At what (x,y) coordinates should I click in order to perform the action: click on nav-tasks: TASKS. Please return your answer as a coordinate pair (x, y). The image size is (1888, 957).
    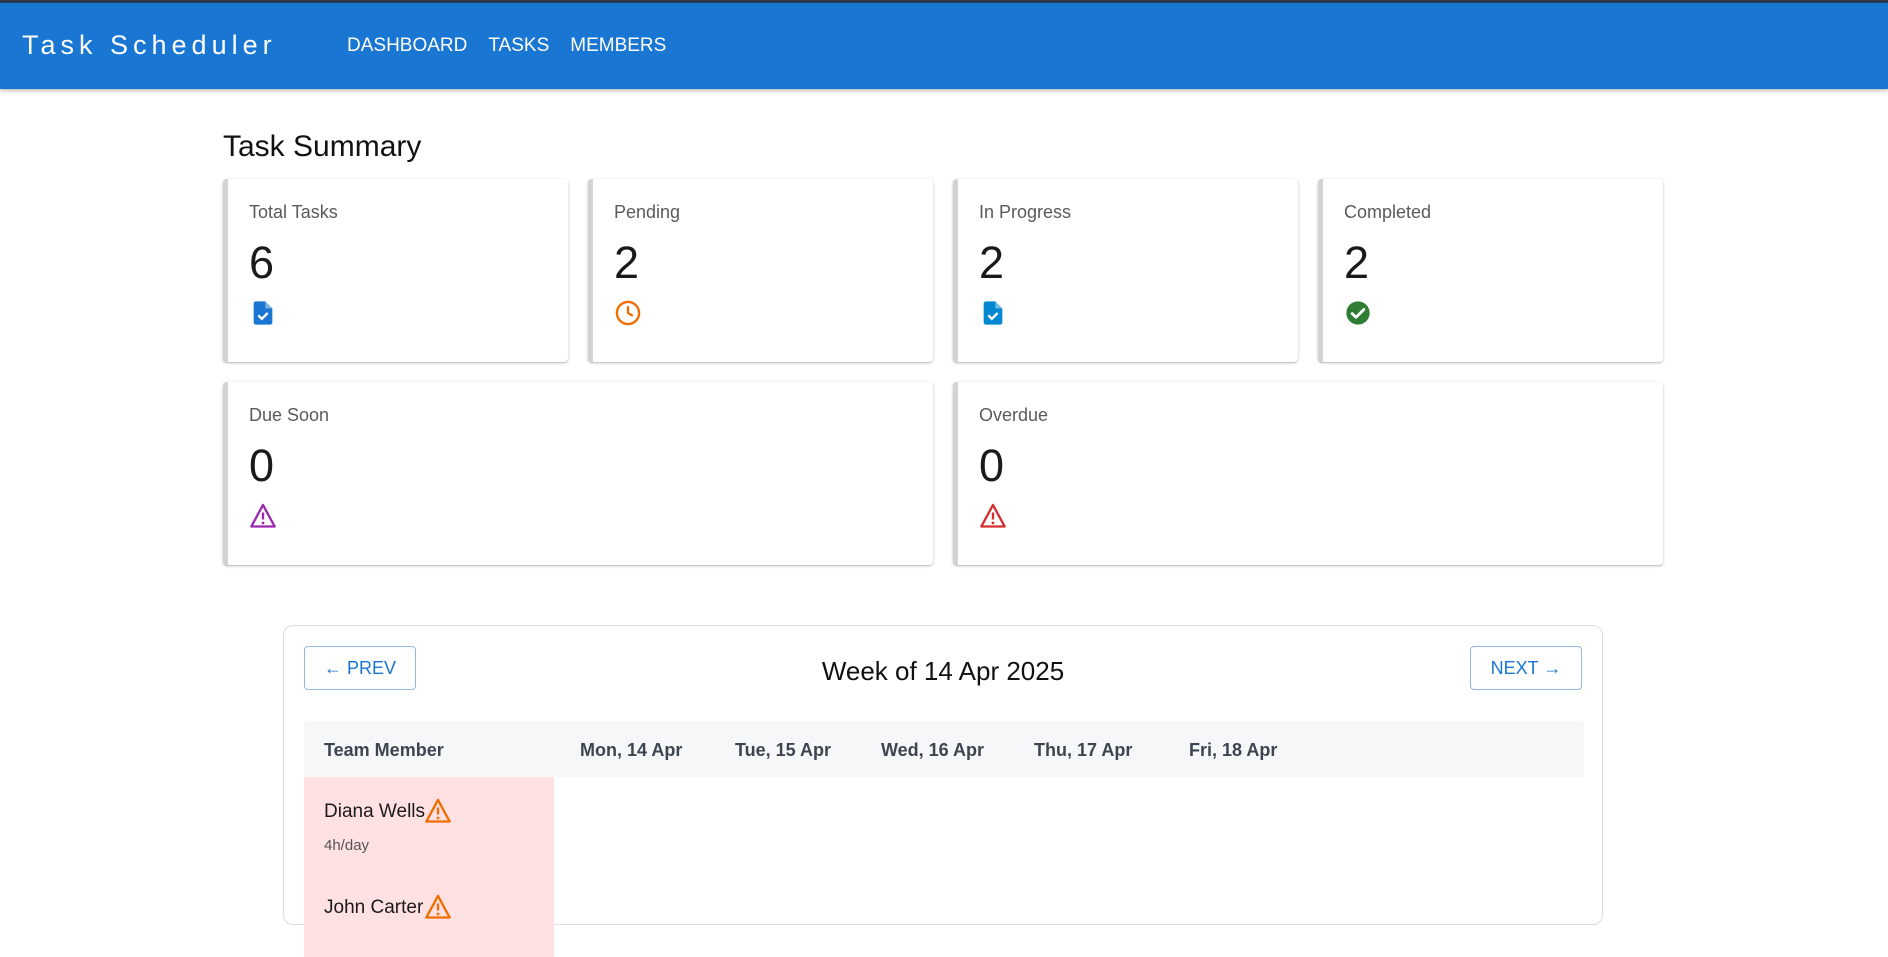
    Looking at the image, I should click on (518, 46).